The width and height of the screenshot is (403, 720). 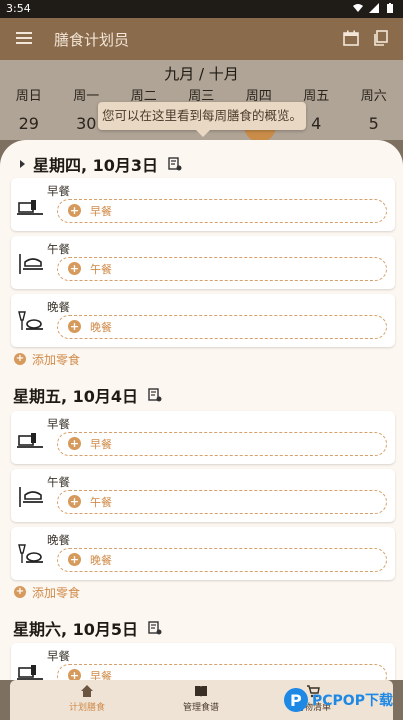 I want to click on signal-icon, so click(x=374, y=8).